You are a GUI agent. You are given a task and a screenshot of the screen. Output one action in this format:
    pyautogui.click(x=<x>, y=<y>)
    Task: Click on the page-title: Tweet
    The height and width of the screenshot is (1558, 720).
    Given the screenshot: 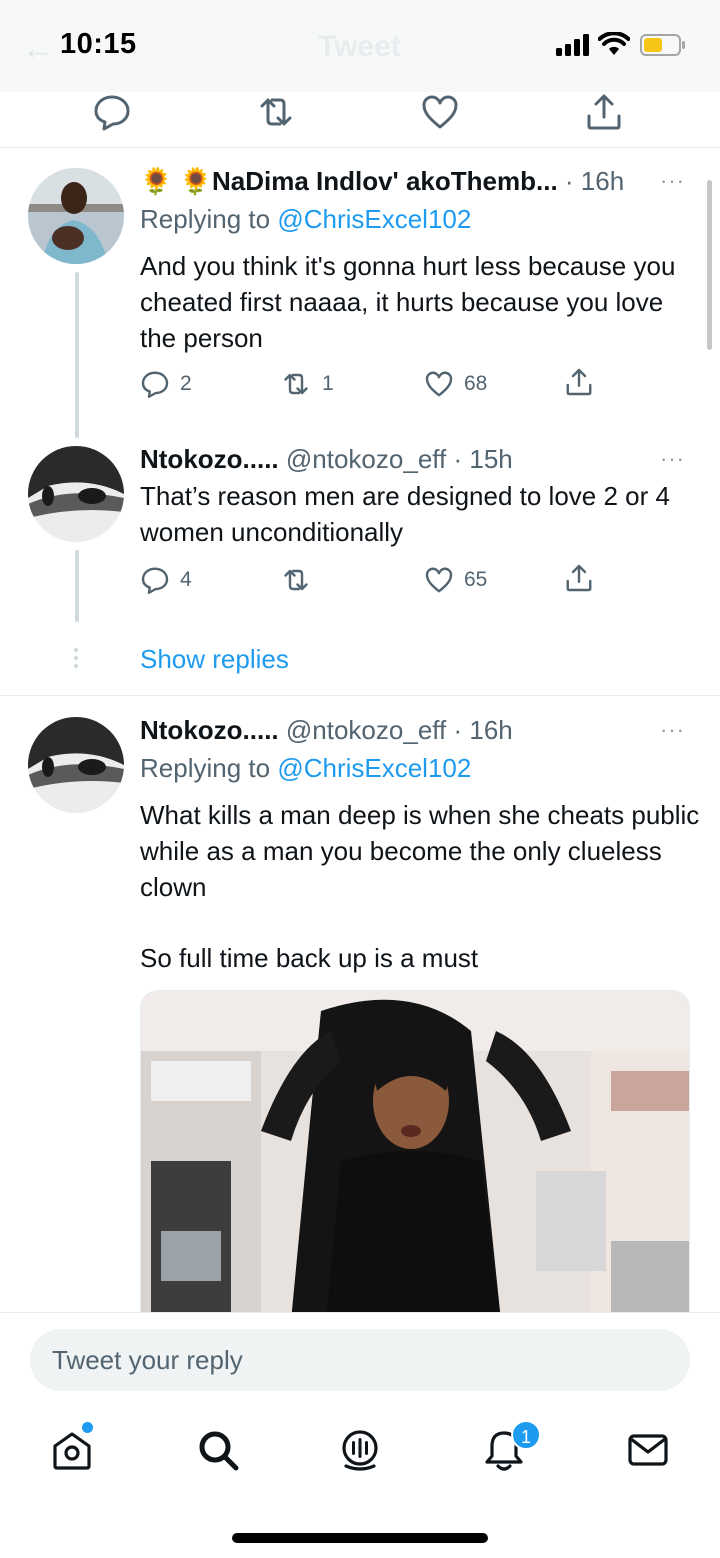 What is the action you would take?
    pyautogui.click(x=359, y=46)
    